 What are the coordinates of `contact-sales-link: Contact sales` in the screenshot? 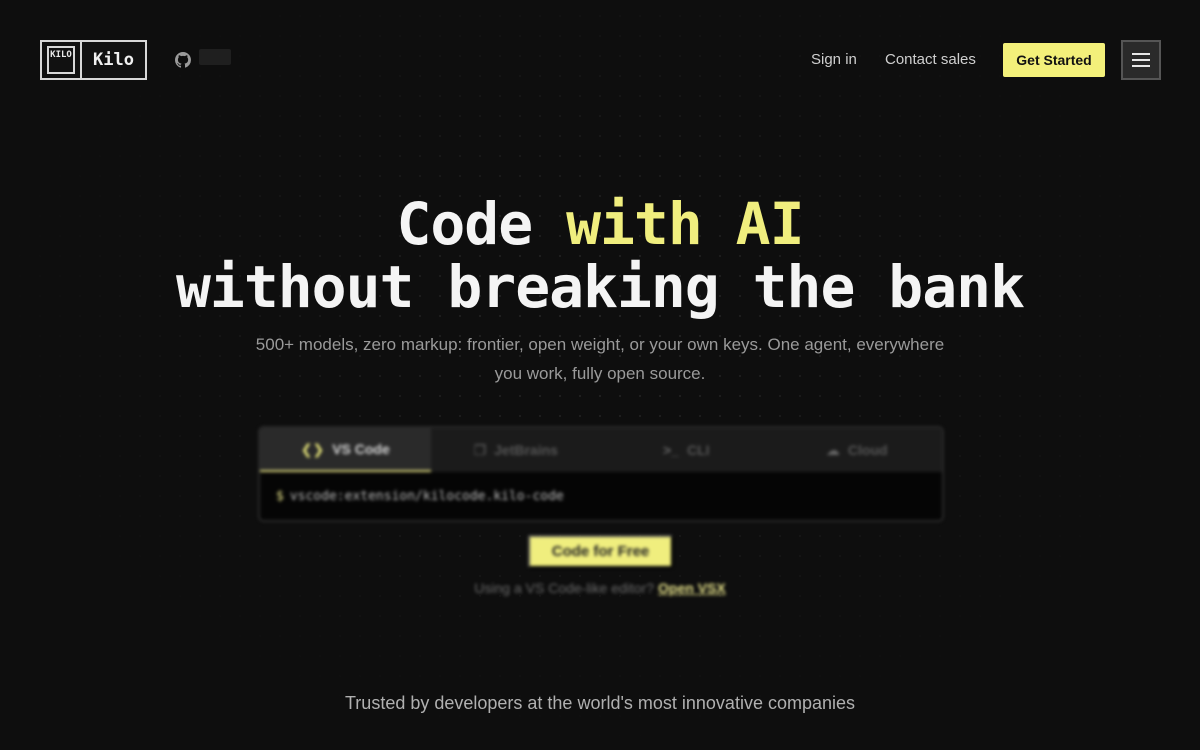 It's located at (930, 60).